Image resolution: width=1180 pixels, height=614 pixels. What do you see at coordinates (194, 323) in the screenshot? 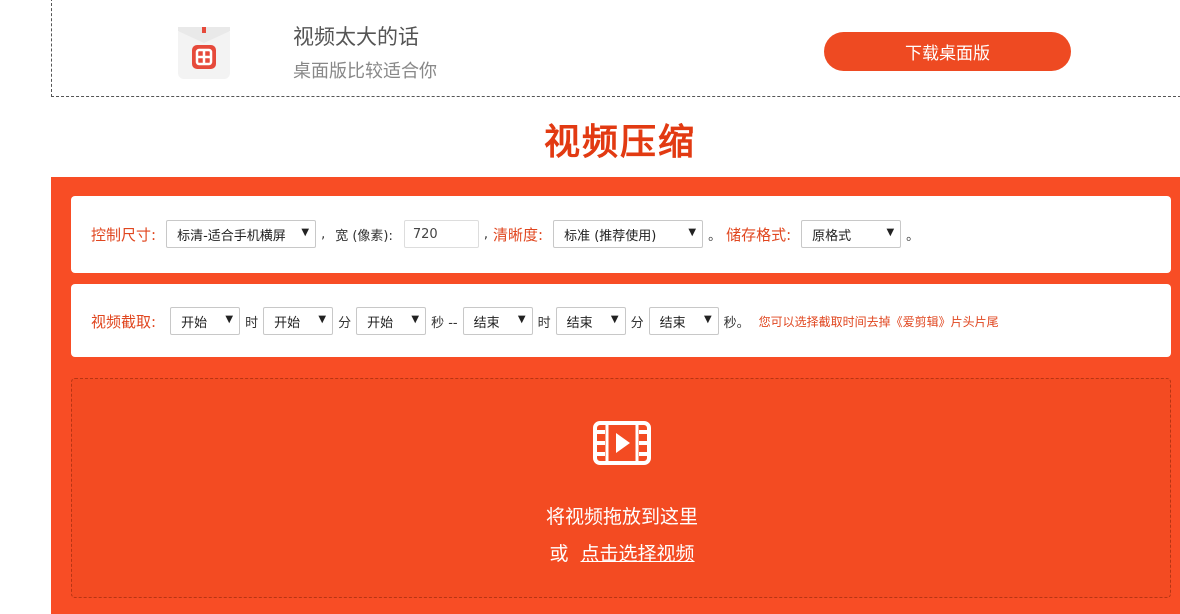
I see `start-hour-value: 开始` at bounding box center [194, 323].